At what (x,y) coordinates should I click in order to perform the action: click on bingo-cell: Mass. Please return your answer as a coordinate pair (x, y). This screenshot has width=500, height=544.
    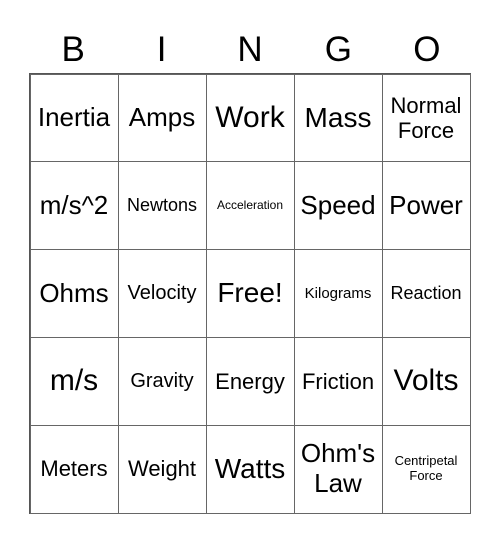
    Looking at the image, I should click on (338, 118).